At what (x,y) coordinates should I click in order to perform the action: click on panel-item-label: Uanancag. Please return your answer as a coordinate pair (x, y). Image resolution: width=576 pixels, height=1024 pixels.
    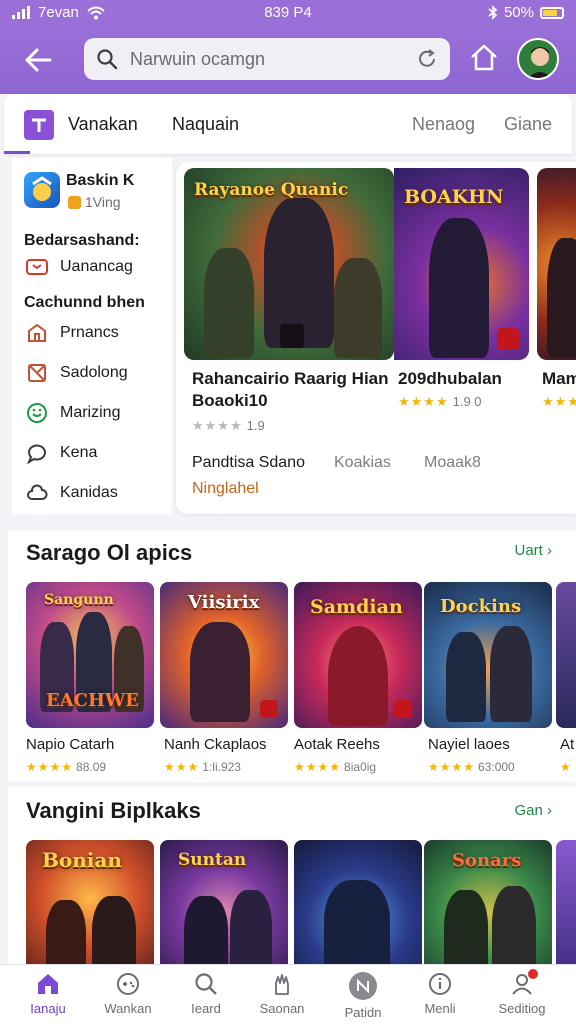
    Looking at the image, I should click on (96, 266).